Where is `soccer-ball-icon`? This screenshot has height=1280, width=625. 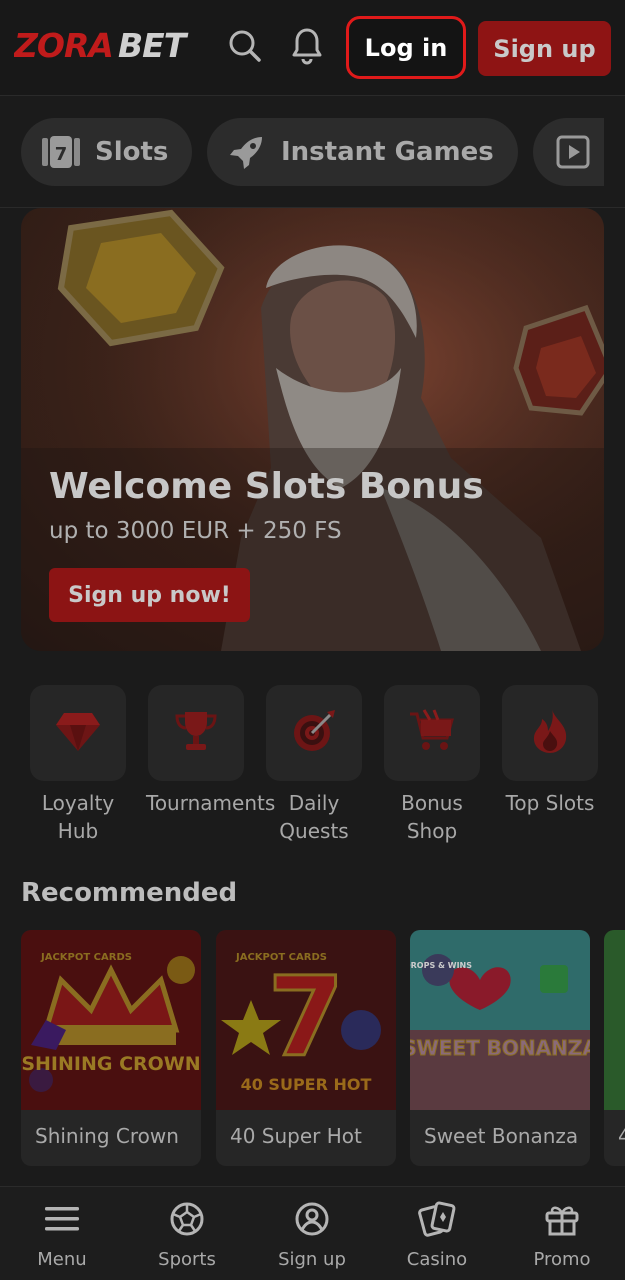
soccer-ball-icon is located at coordinates (187, 1219).